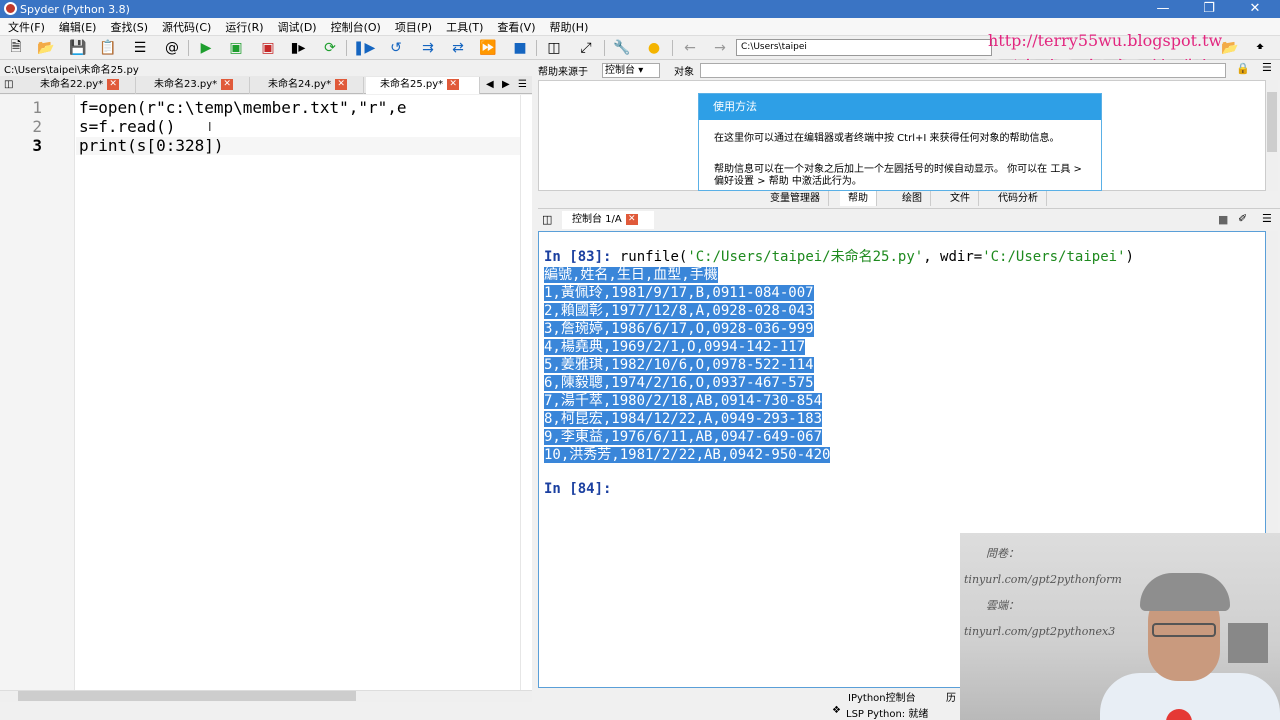  I want to click on open-file-icon: 📂, so click(46, 48).